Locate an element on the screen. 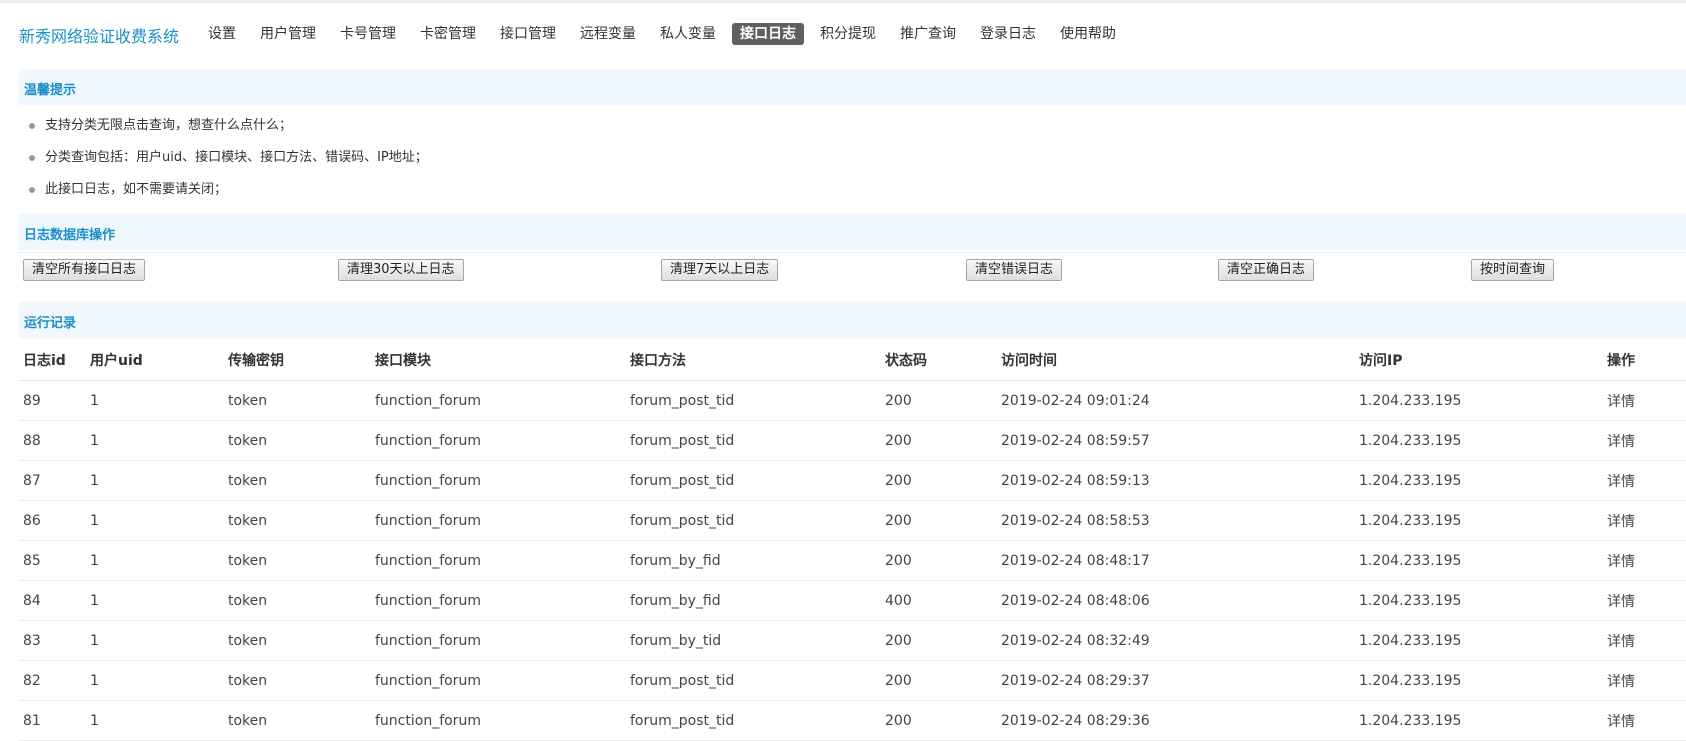  db-ops-title: 日志数据库操作 is located at coordinates (70, 235).